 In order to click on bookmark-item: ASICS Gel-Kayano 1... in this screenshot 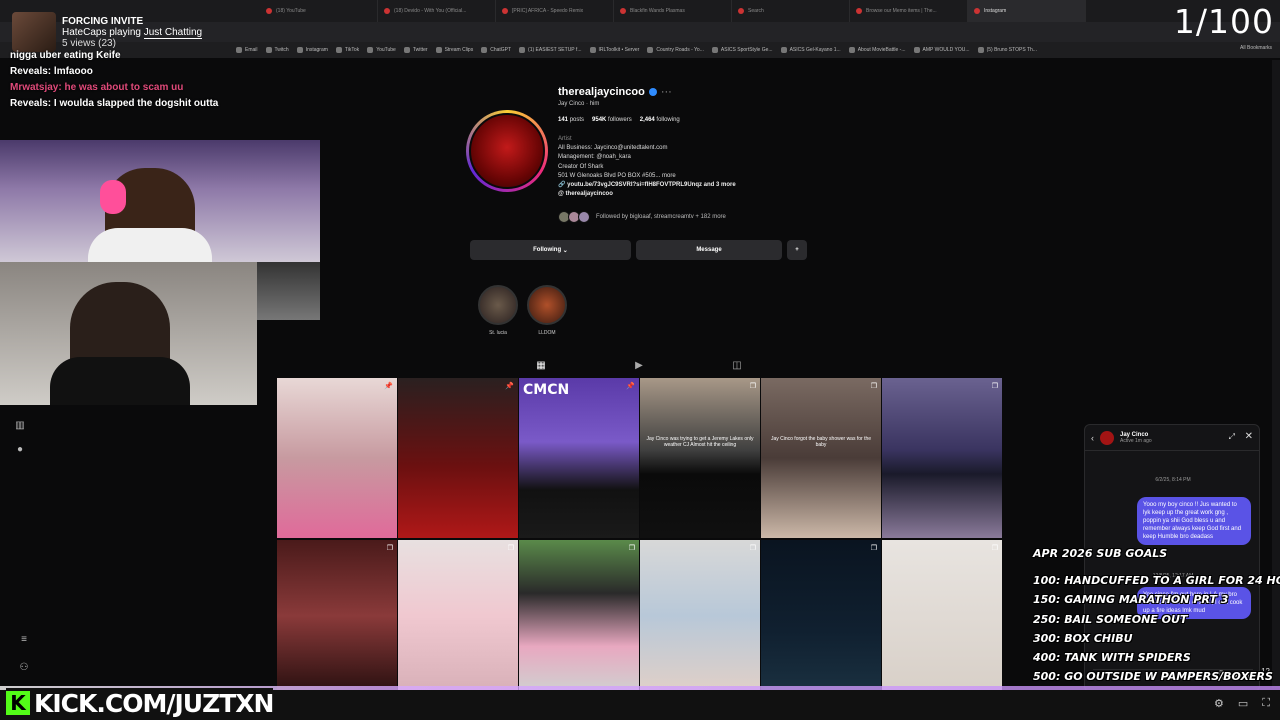, I will do `click(810, 50)`.